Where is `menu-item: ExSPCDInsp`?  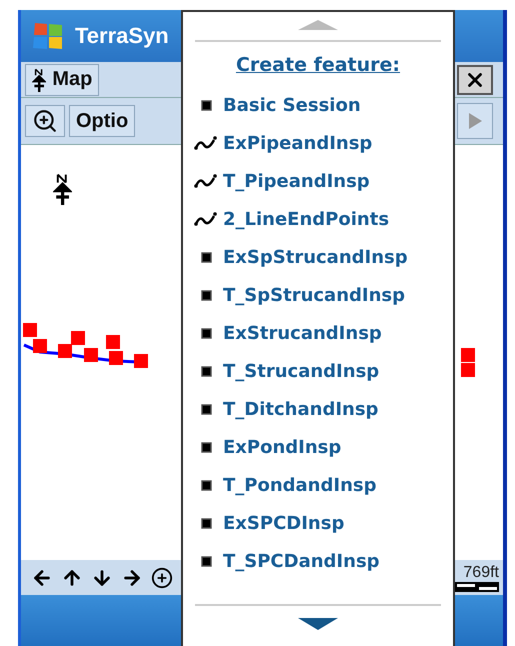 menu-item: ExSPCDInsp is located at coordinates (318, 523).